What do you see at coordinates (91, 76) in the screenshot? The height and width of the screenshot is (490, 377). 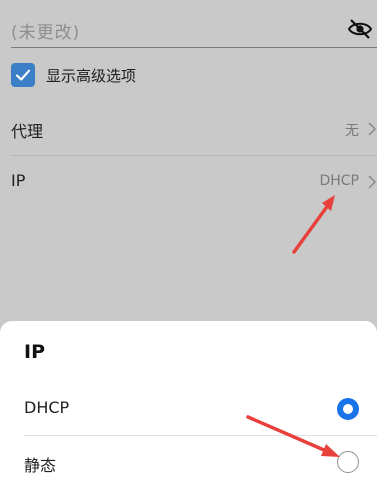 I see `advanced-options-label: 显示高级选项` at bounding box center [91, 76].